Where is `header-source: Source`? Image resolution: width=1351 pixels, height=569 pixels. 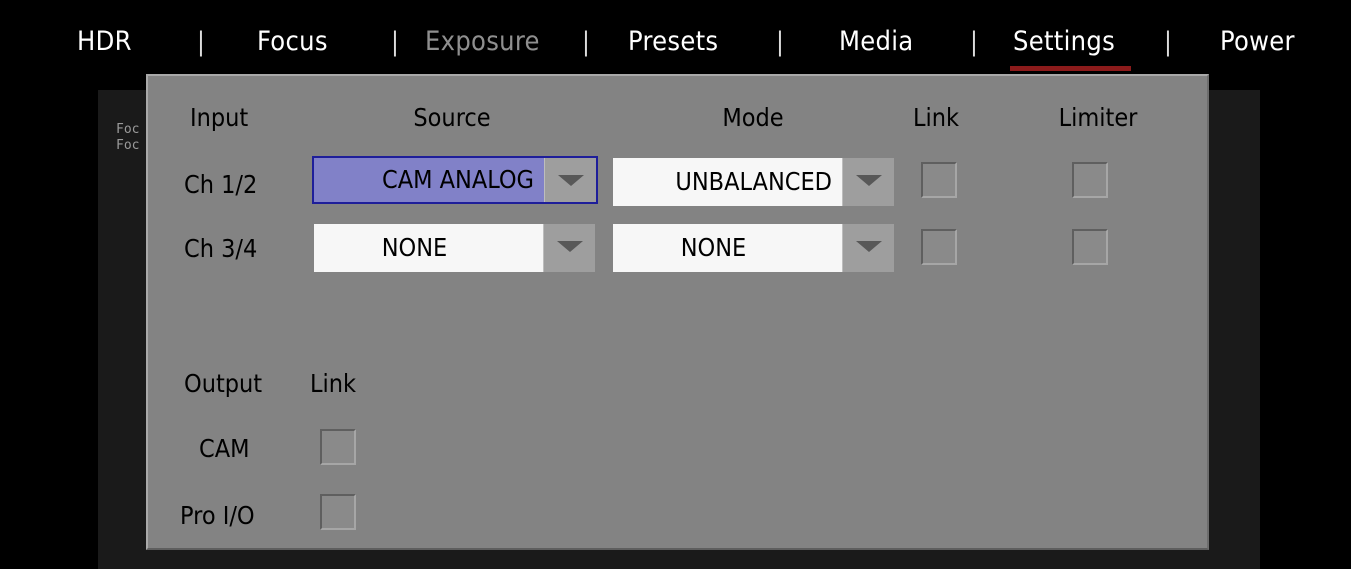 header-source: Source is located at coordinates (452, 117).